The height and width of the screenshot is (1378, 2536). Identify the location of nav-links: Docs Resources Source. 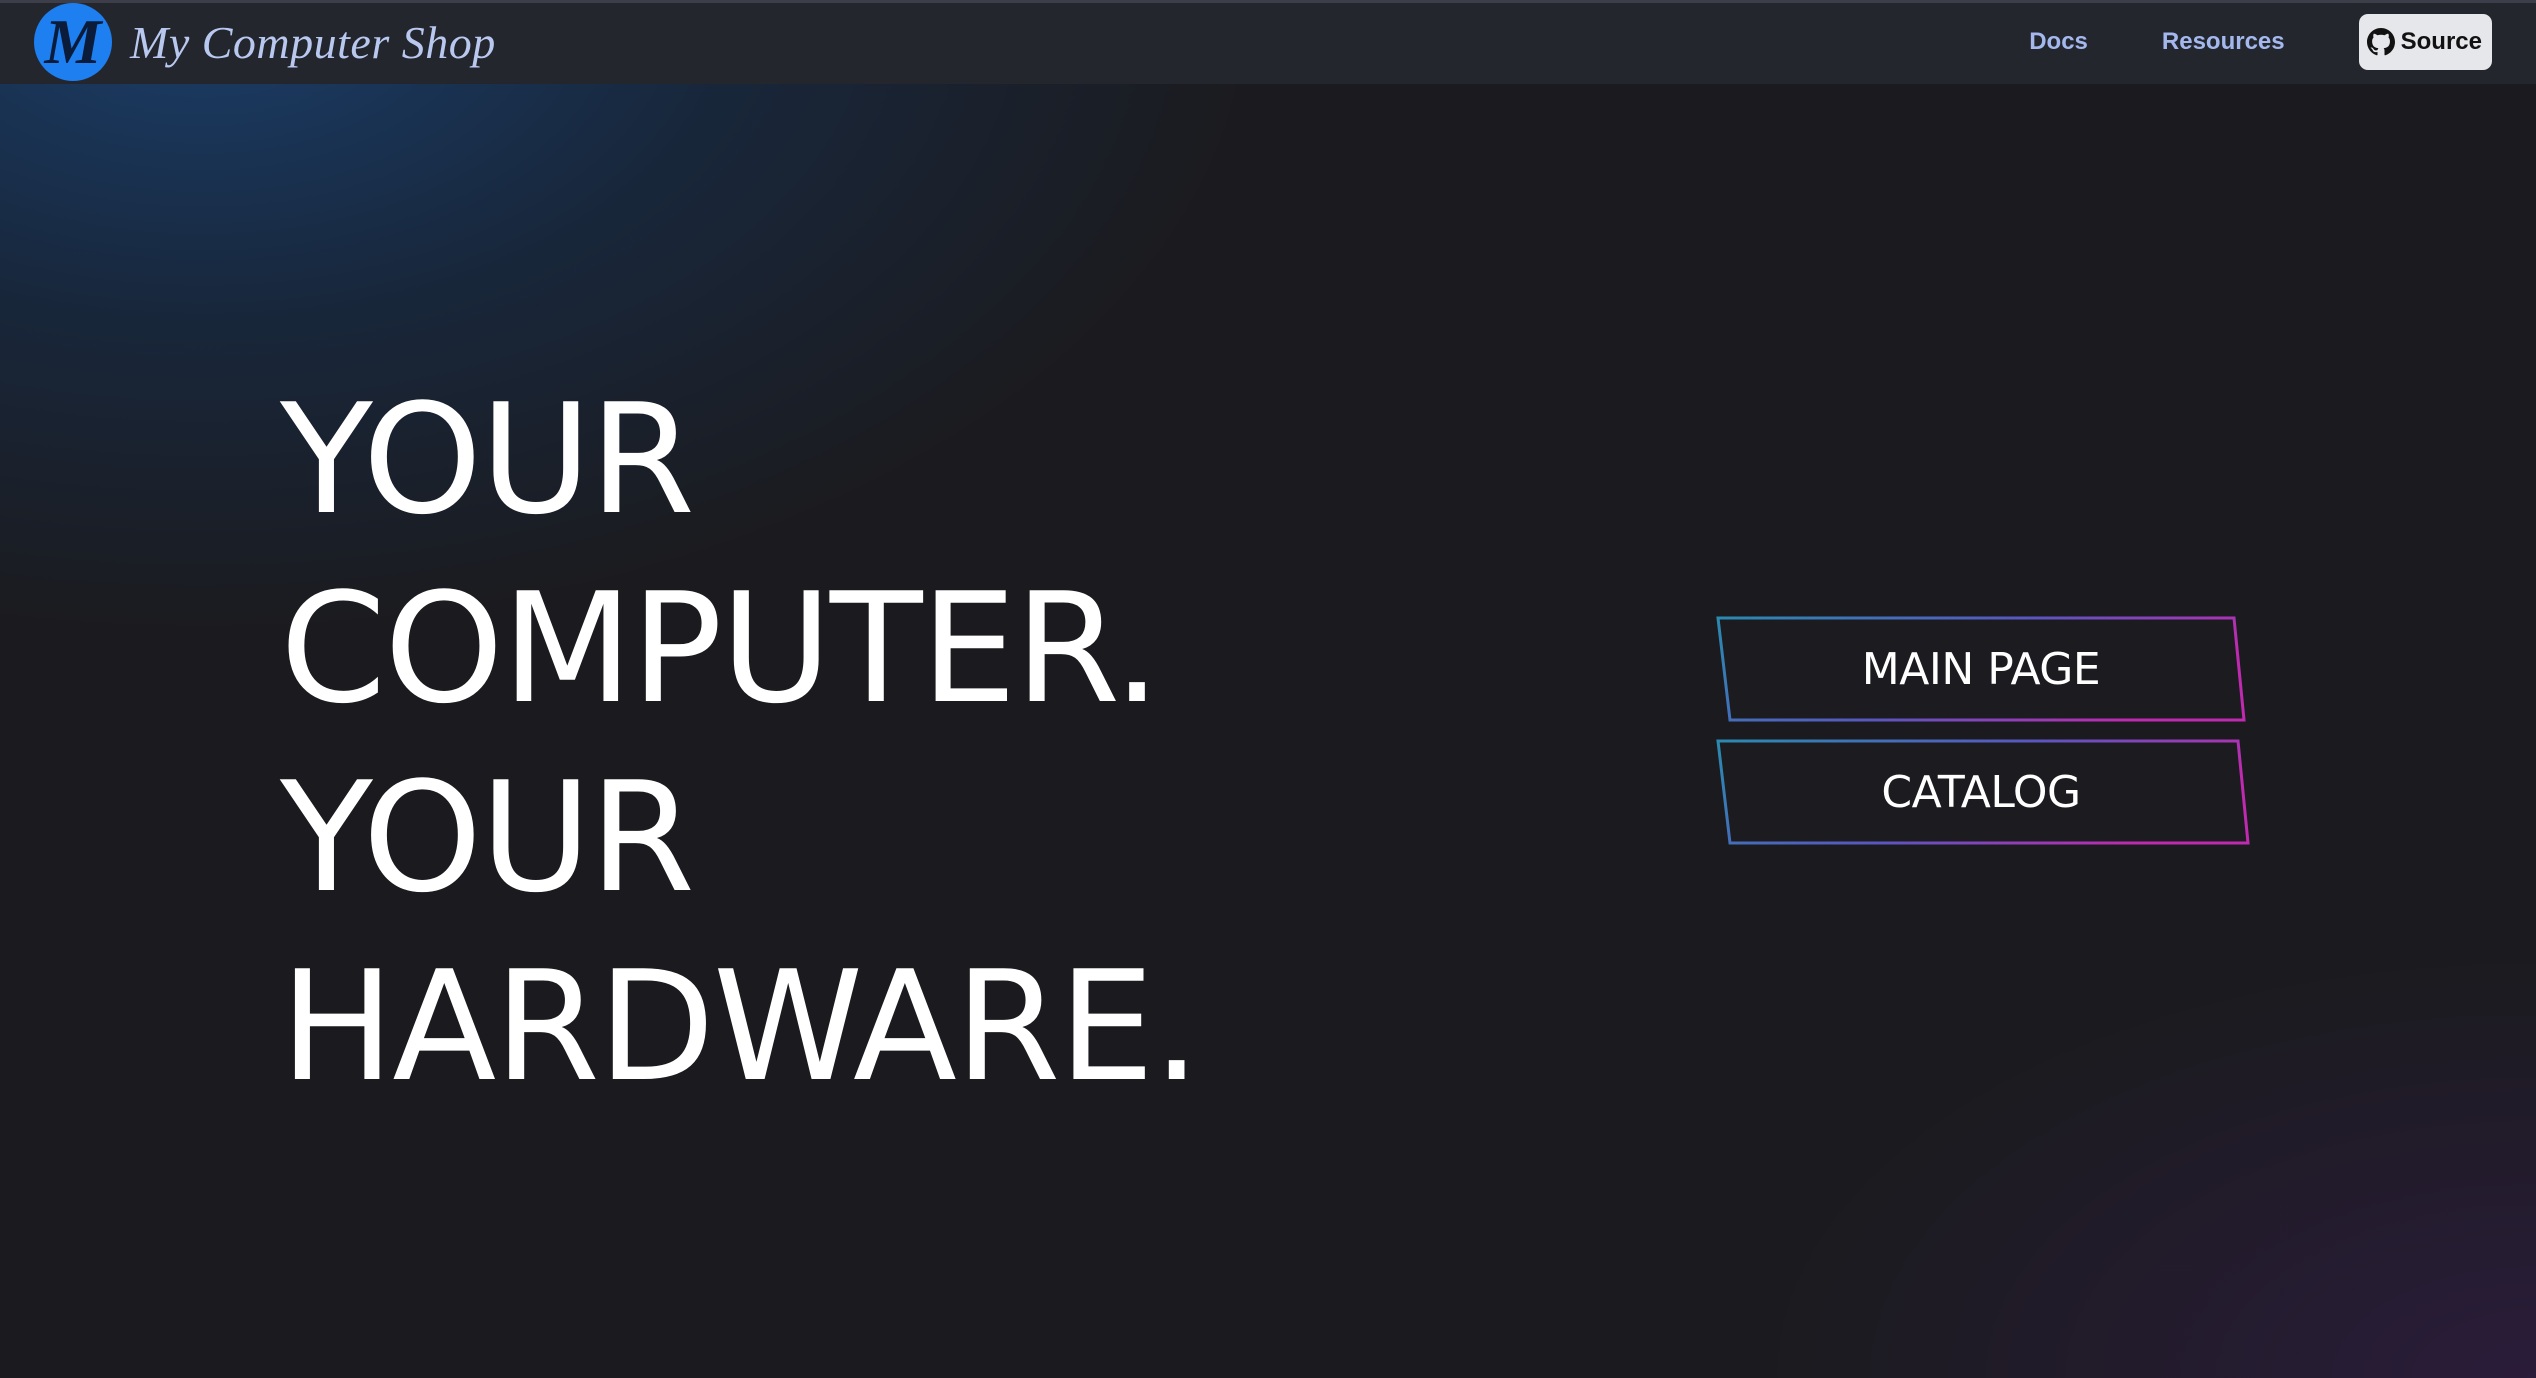
(2260, 42).